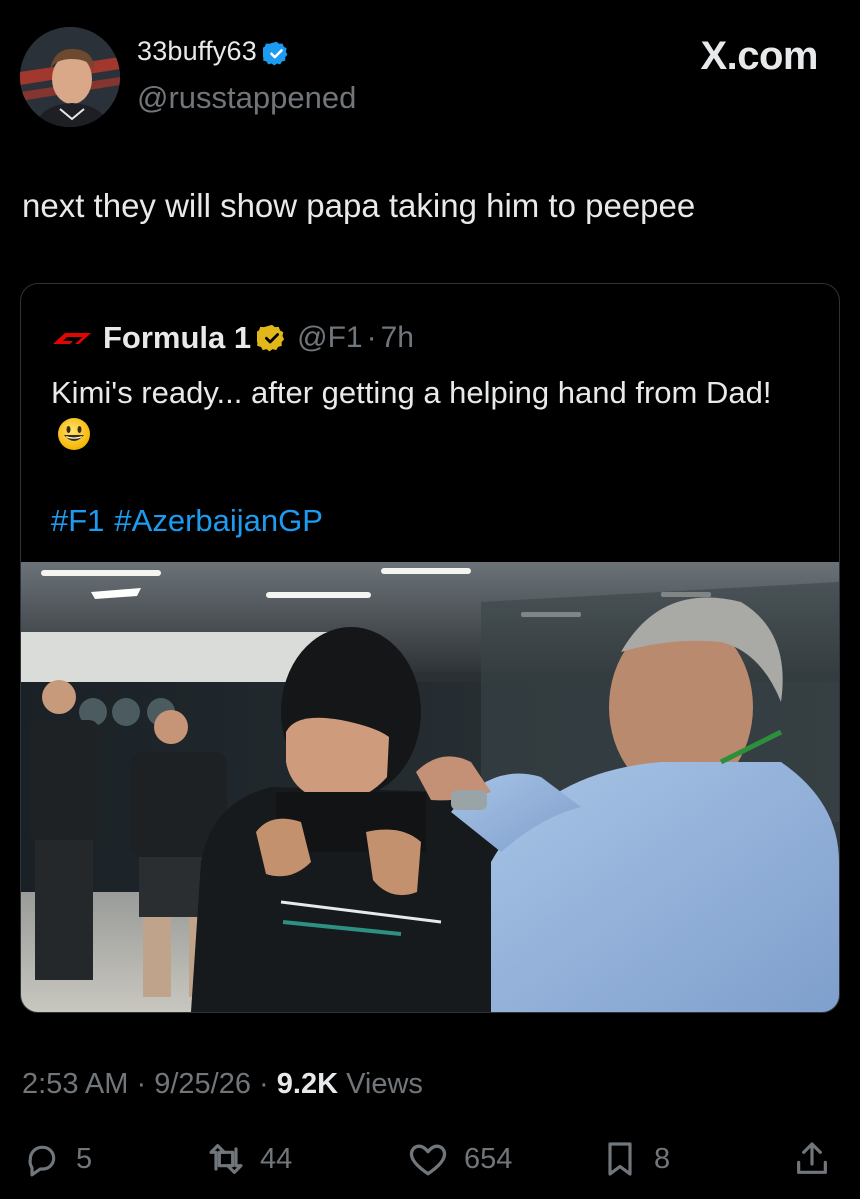  Describe the element at coordinates (276, 1158) in the screenshot. I see `repost-count: 44` at that location.